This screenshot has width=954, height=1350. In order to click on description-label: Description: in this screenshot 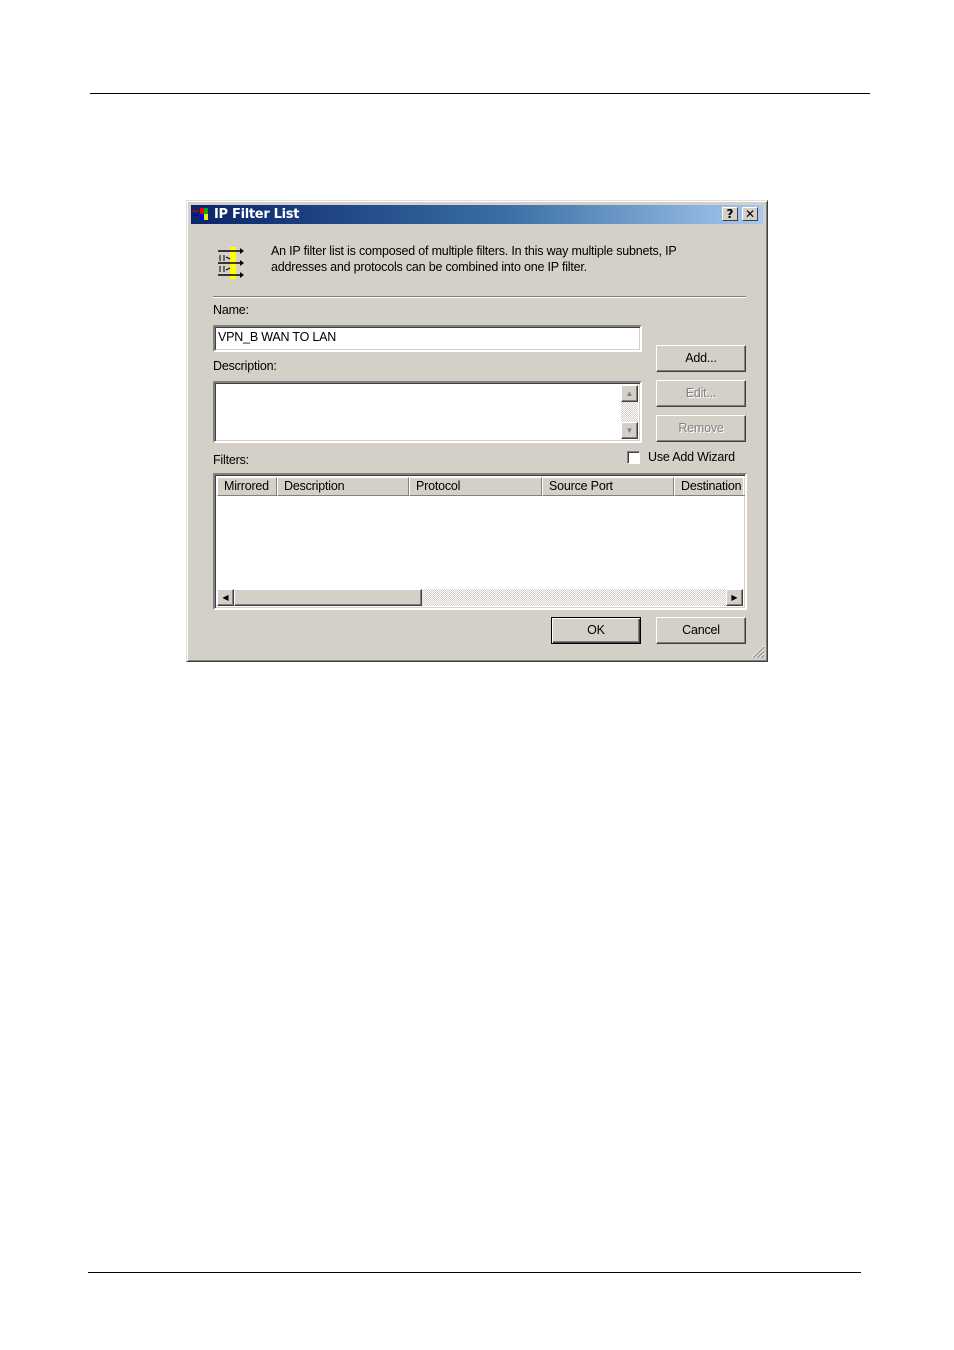, I will do `click(245, 366)`.